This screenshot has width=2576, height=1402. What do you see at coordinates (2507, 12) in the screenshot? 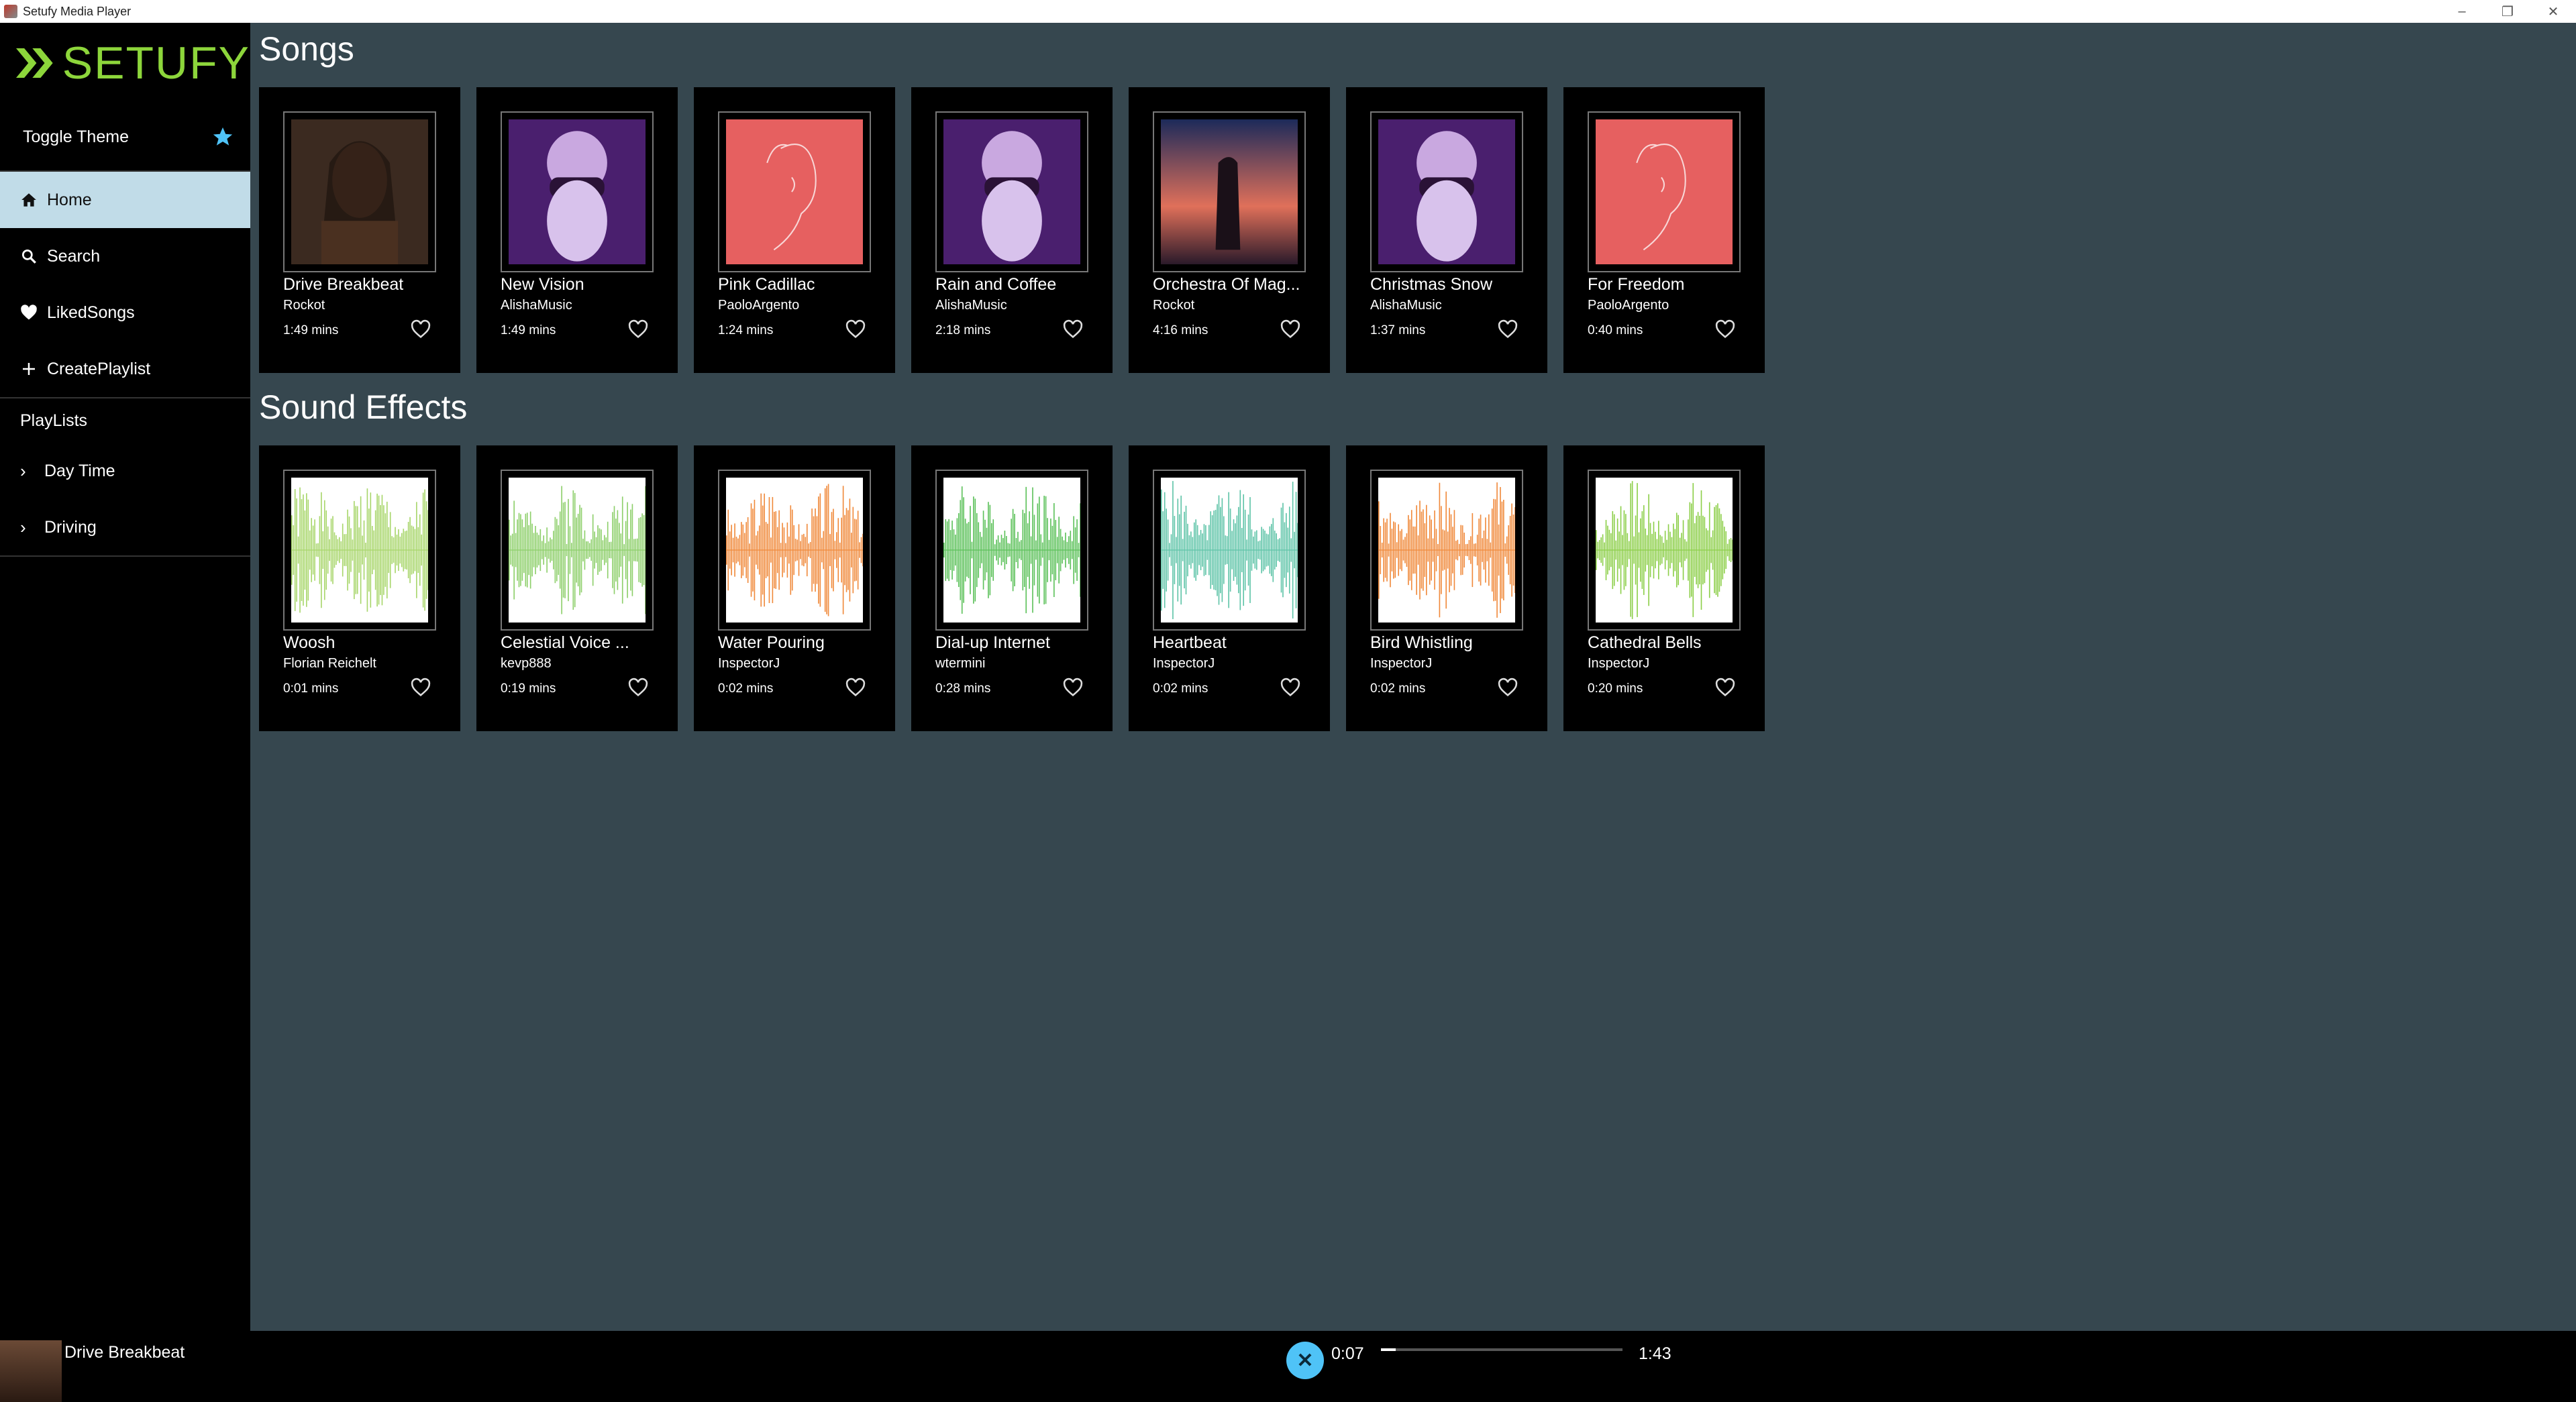
I see `restore-icon: ❐` at bounding box center [2507, 12].